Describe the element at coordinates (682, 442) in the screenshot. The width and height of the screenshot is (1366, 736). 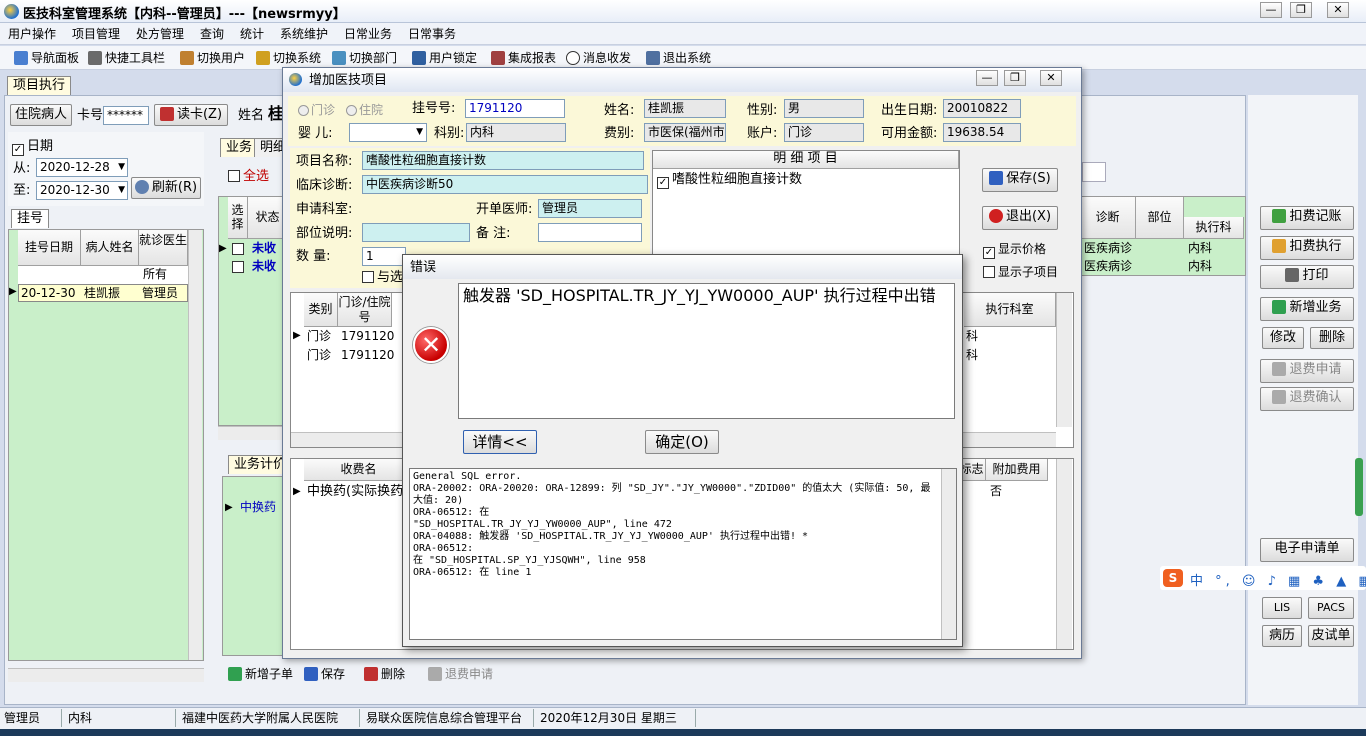
I see `error-ok-button: 确定(O)` at that location.